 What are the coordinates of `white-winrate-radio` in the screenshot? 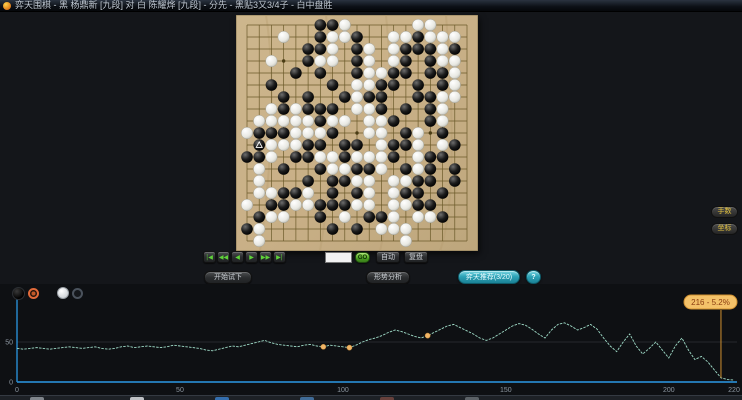 It's located at (77, 293).